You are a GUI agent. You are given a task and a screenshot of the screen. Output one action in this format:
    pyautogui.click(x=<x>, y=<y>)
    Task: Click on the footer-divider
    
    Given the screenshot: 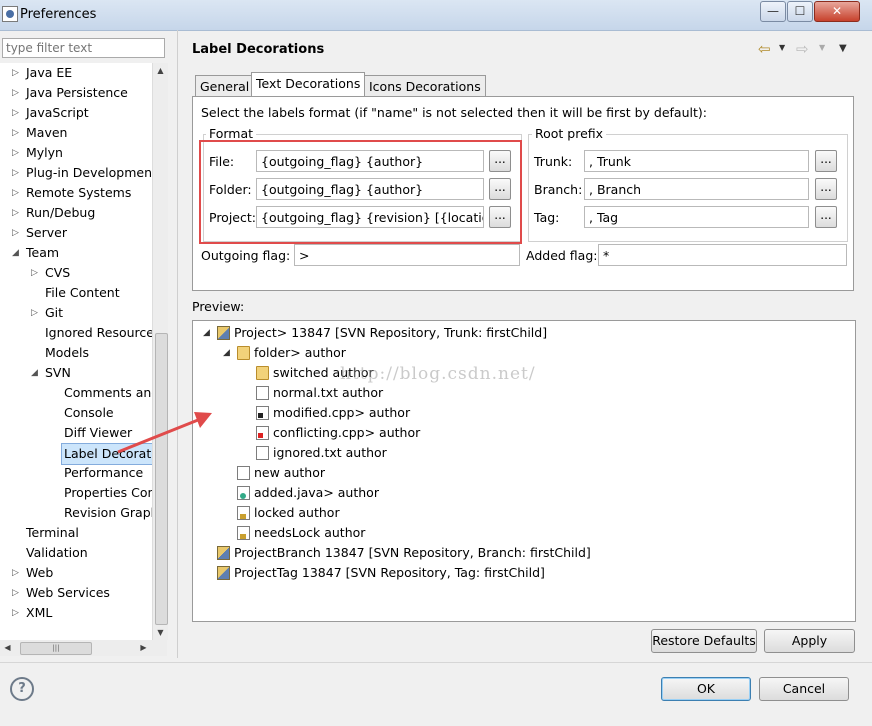 What is the action you would take?
    pyautogui.click(x=436, y=662)
    